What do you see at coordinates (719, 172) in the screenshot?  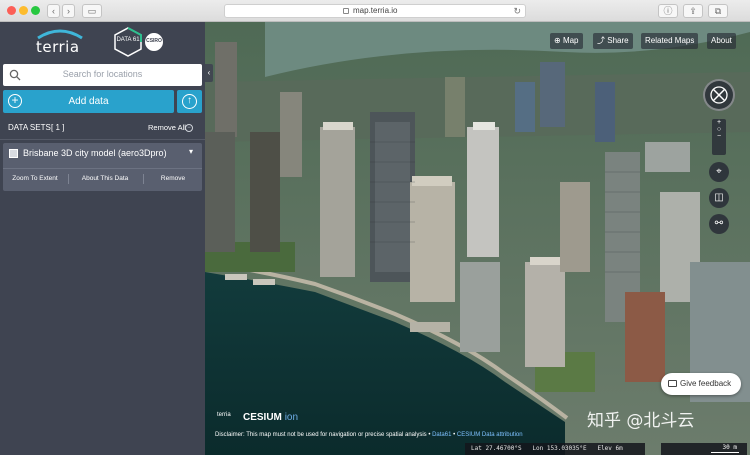 I see `location-icon: ⌖` at bounding box center [719, 172].